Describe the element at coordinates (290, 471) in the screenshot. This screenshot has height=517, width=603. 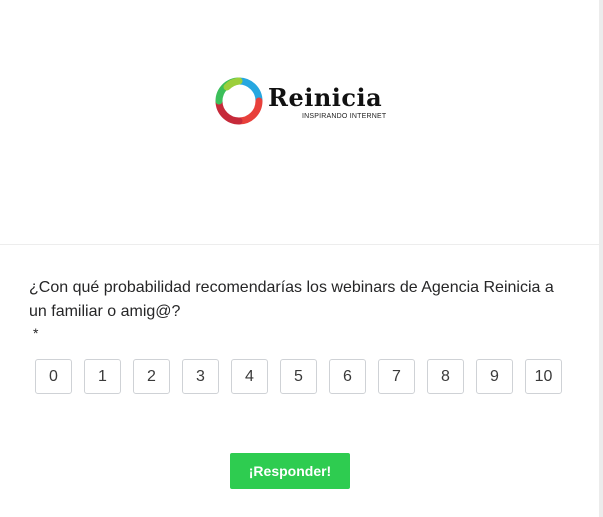
I see `submit-button: ¡Responder!` at that location.